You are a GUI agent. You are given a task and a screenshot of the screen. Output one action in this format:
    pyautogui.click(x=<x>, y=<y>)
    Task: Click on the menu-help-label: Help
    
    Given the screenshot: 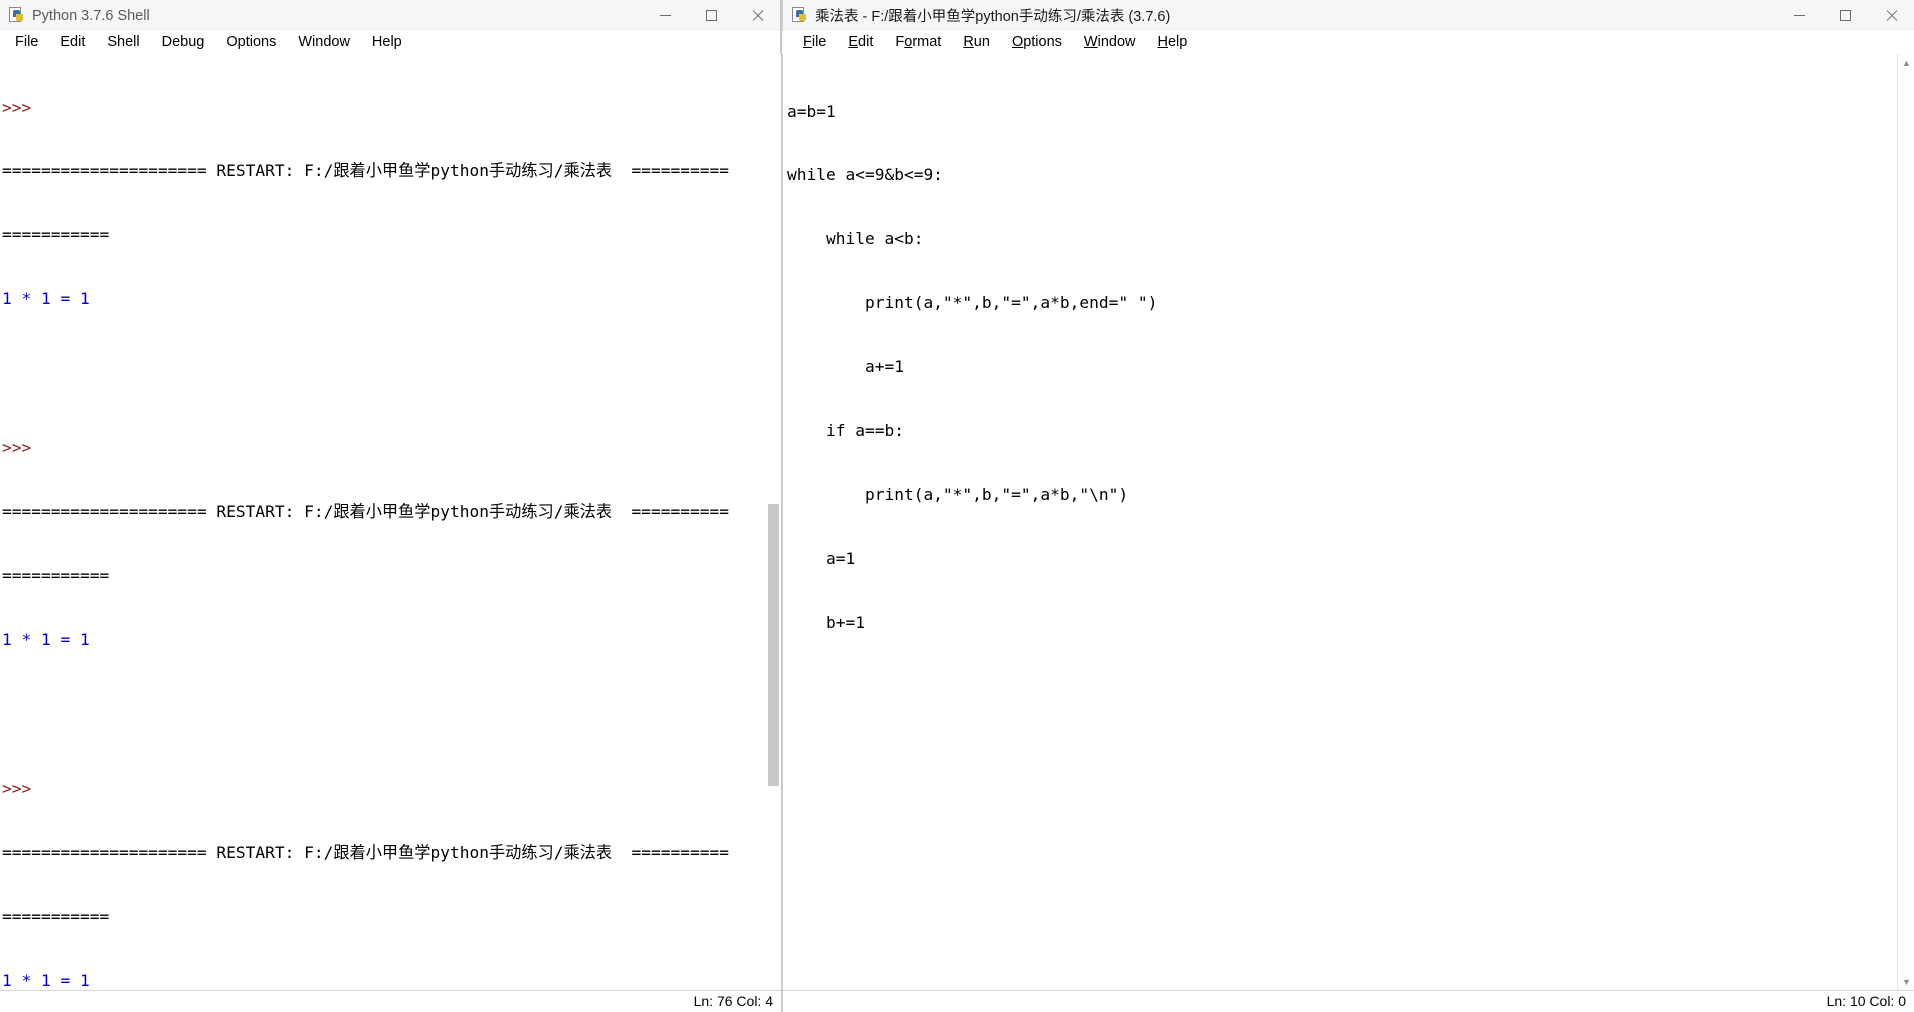 What is the action you would take?
    pyautogui.click(x=386, y=42)
    